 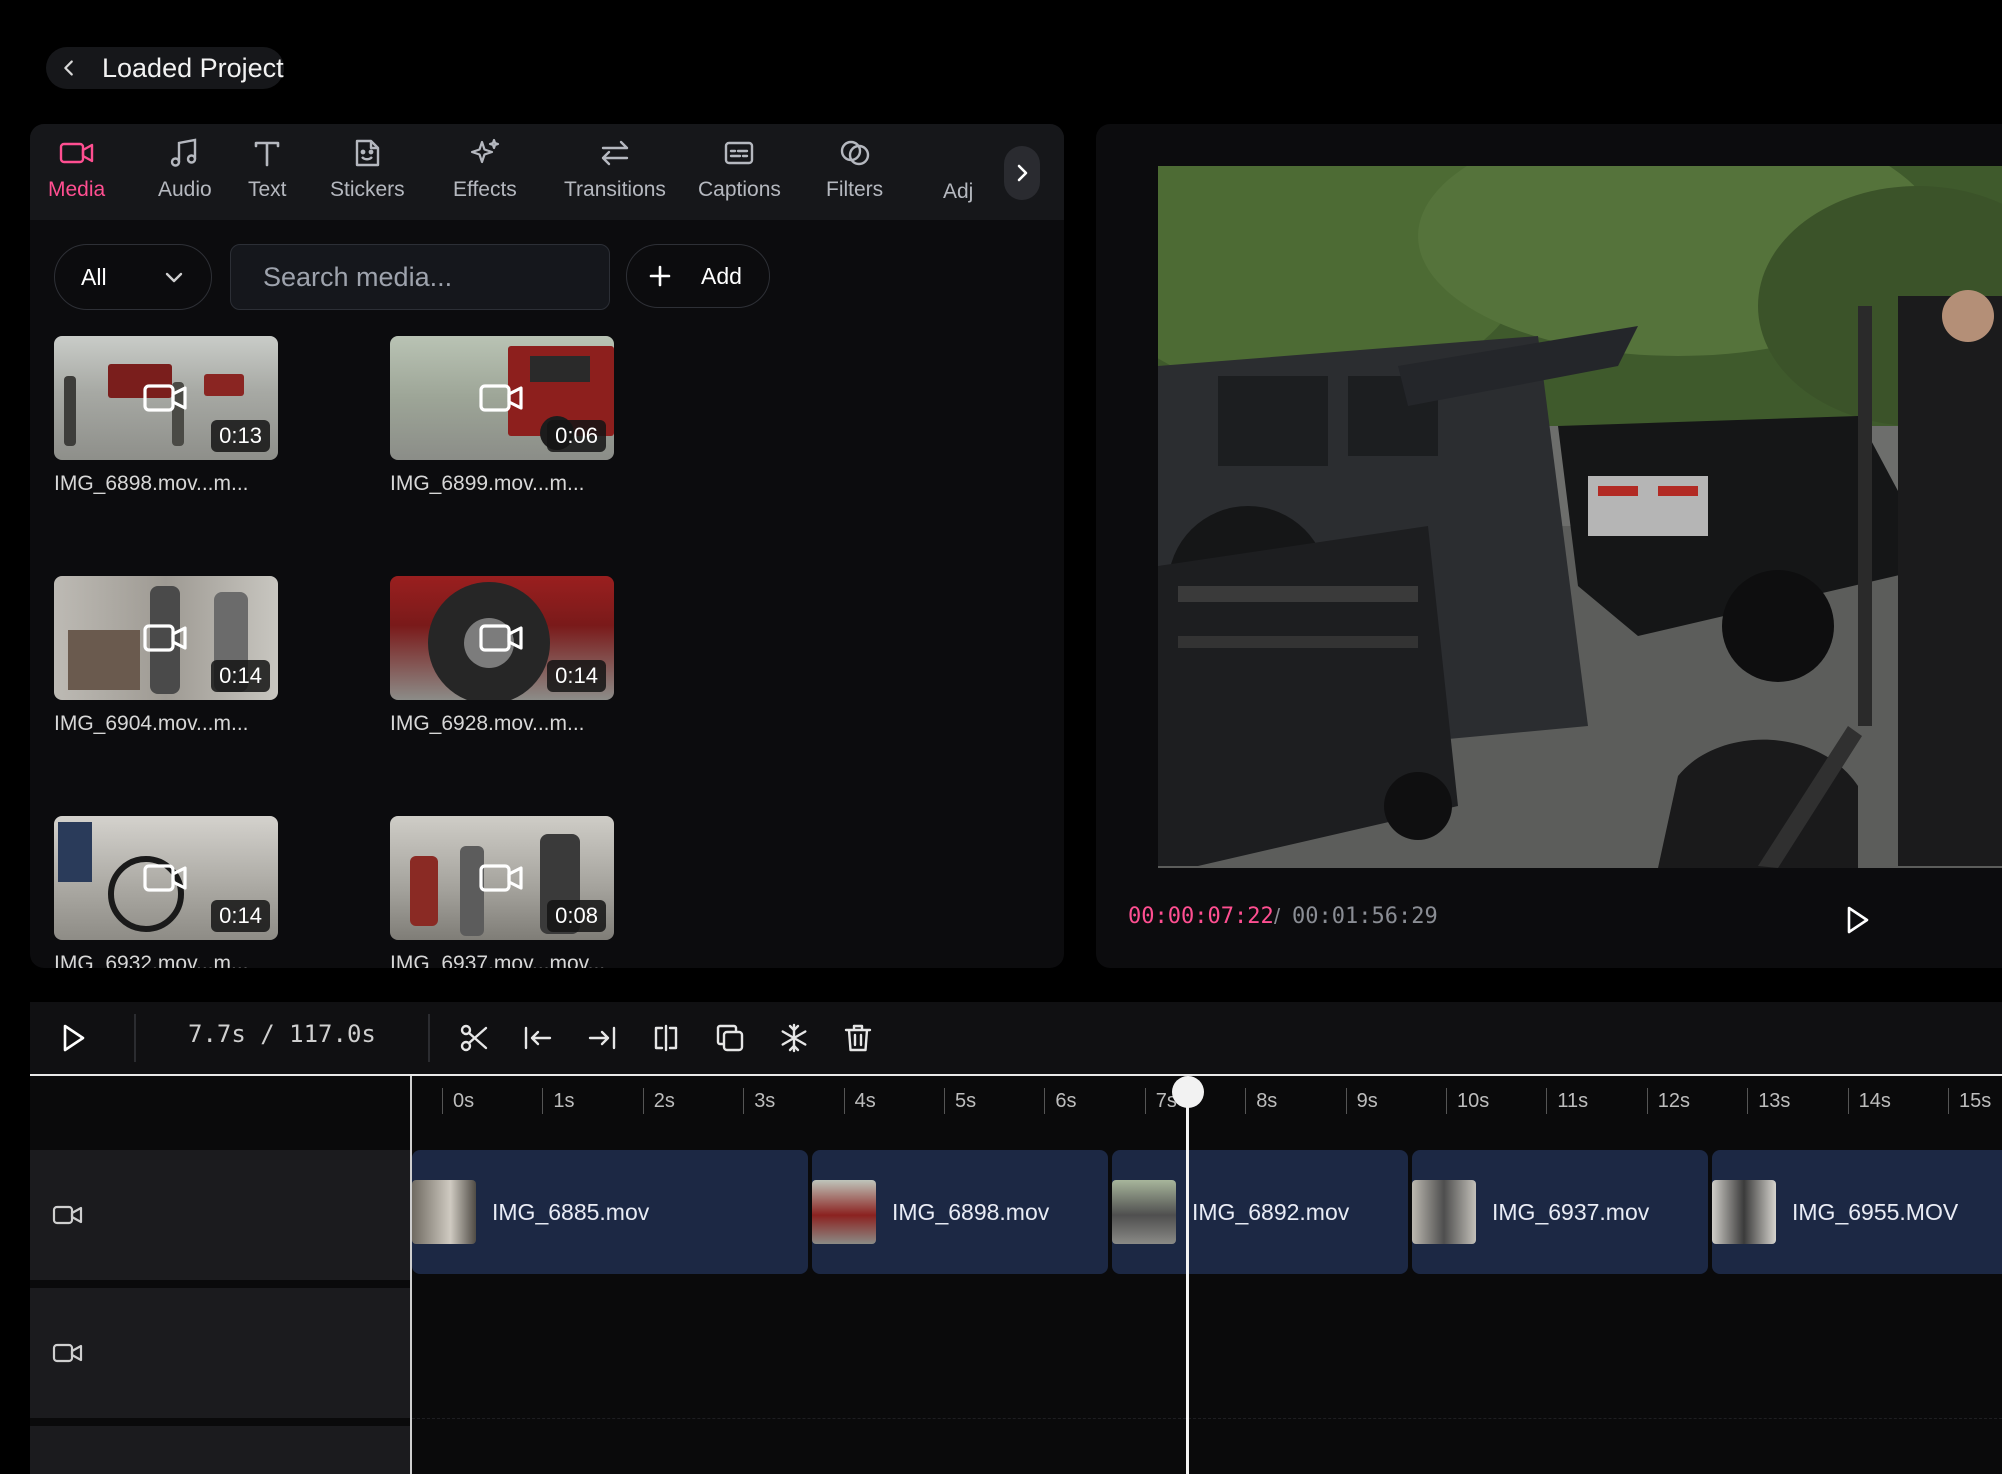 I want to click on chevron-right-icon, so click(x=1022, y=173).